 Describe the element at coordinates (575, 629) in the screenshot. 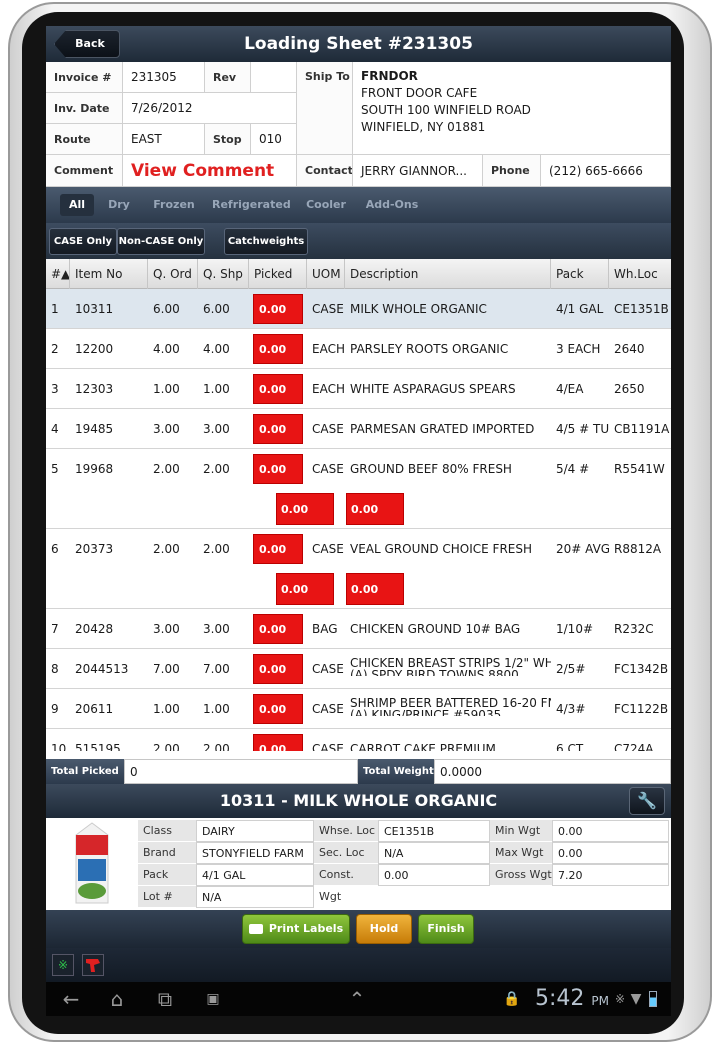

I see `cell-pack: 1/10#` at that location.